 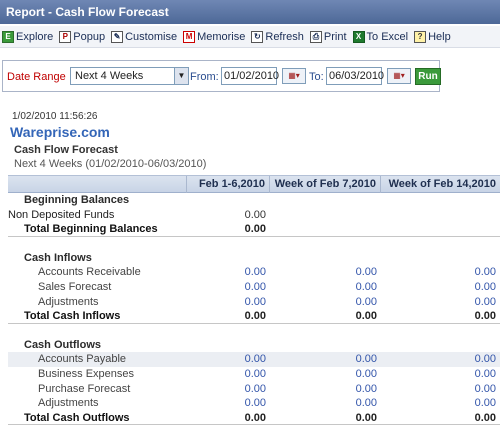 What do you see at coordinates (254, 200) in the screenshot?
I see `section-header-row: Beginning Balances` at bounding box center [254, 200].